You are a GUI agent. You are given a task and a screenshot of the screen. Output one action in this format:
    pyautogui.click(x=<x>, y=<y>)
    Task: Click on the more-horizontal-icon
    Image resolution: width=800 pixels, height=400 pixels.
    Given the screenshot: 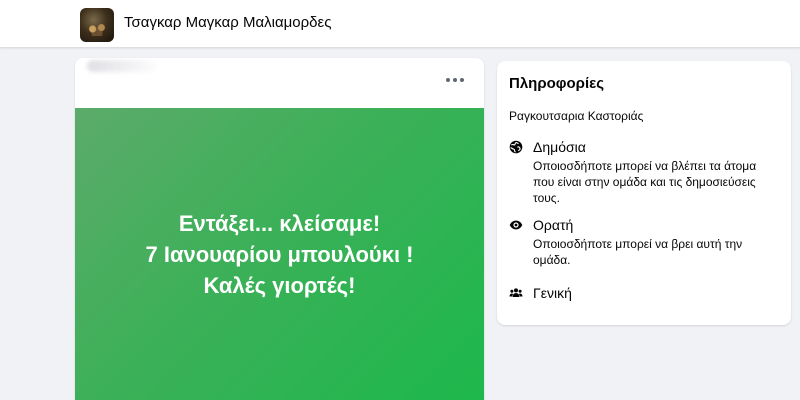 What is the action you would take?
    pyautogui.click(x=448, y=80)
    